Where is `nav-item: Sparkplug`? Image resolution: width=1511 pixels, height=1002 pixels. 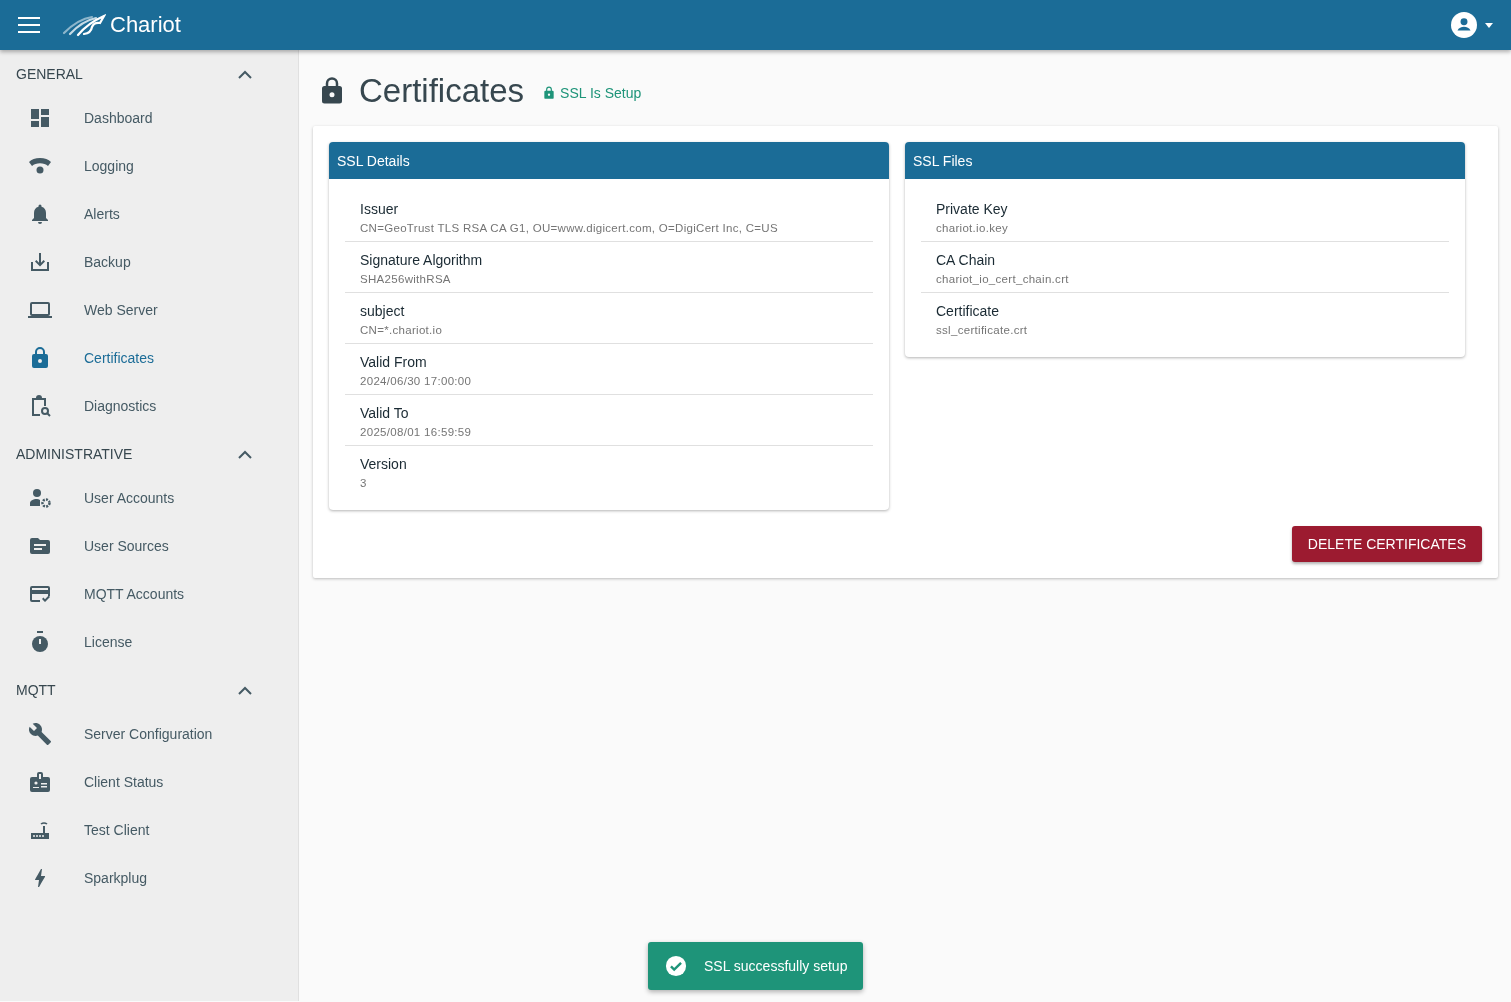
nav-item: Sparkplug is located at coordinates (149, 878).